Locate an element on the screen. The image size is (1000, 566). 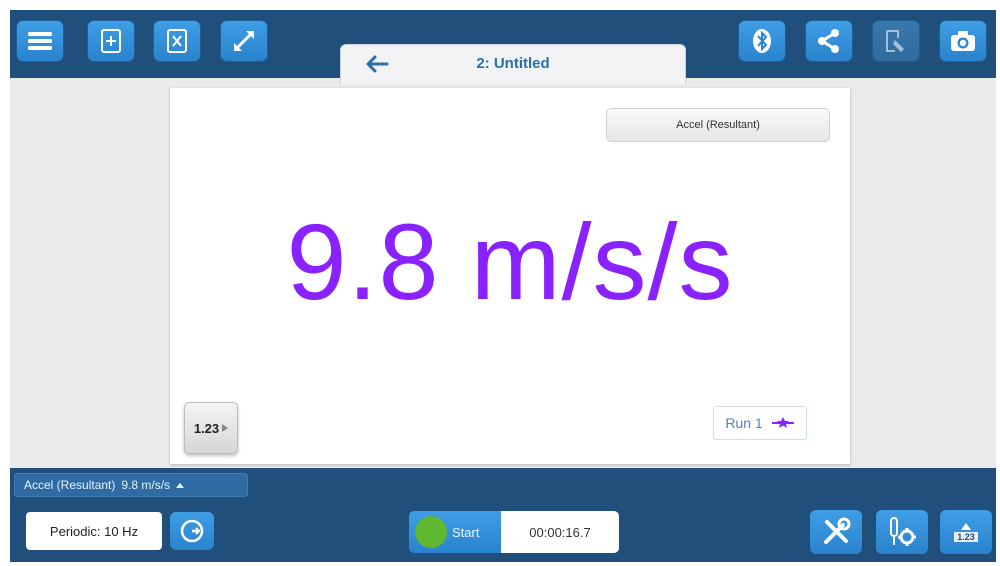
elapsed-time: 00:00:16.7 is located at coordinates (560, 532).